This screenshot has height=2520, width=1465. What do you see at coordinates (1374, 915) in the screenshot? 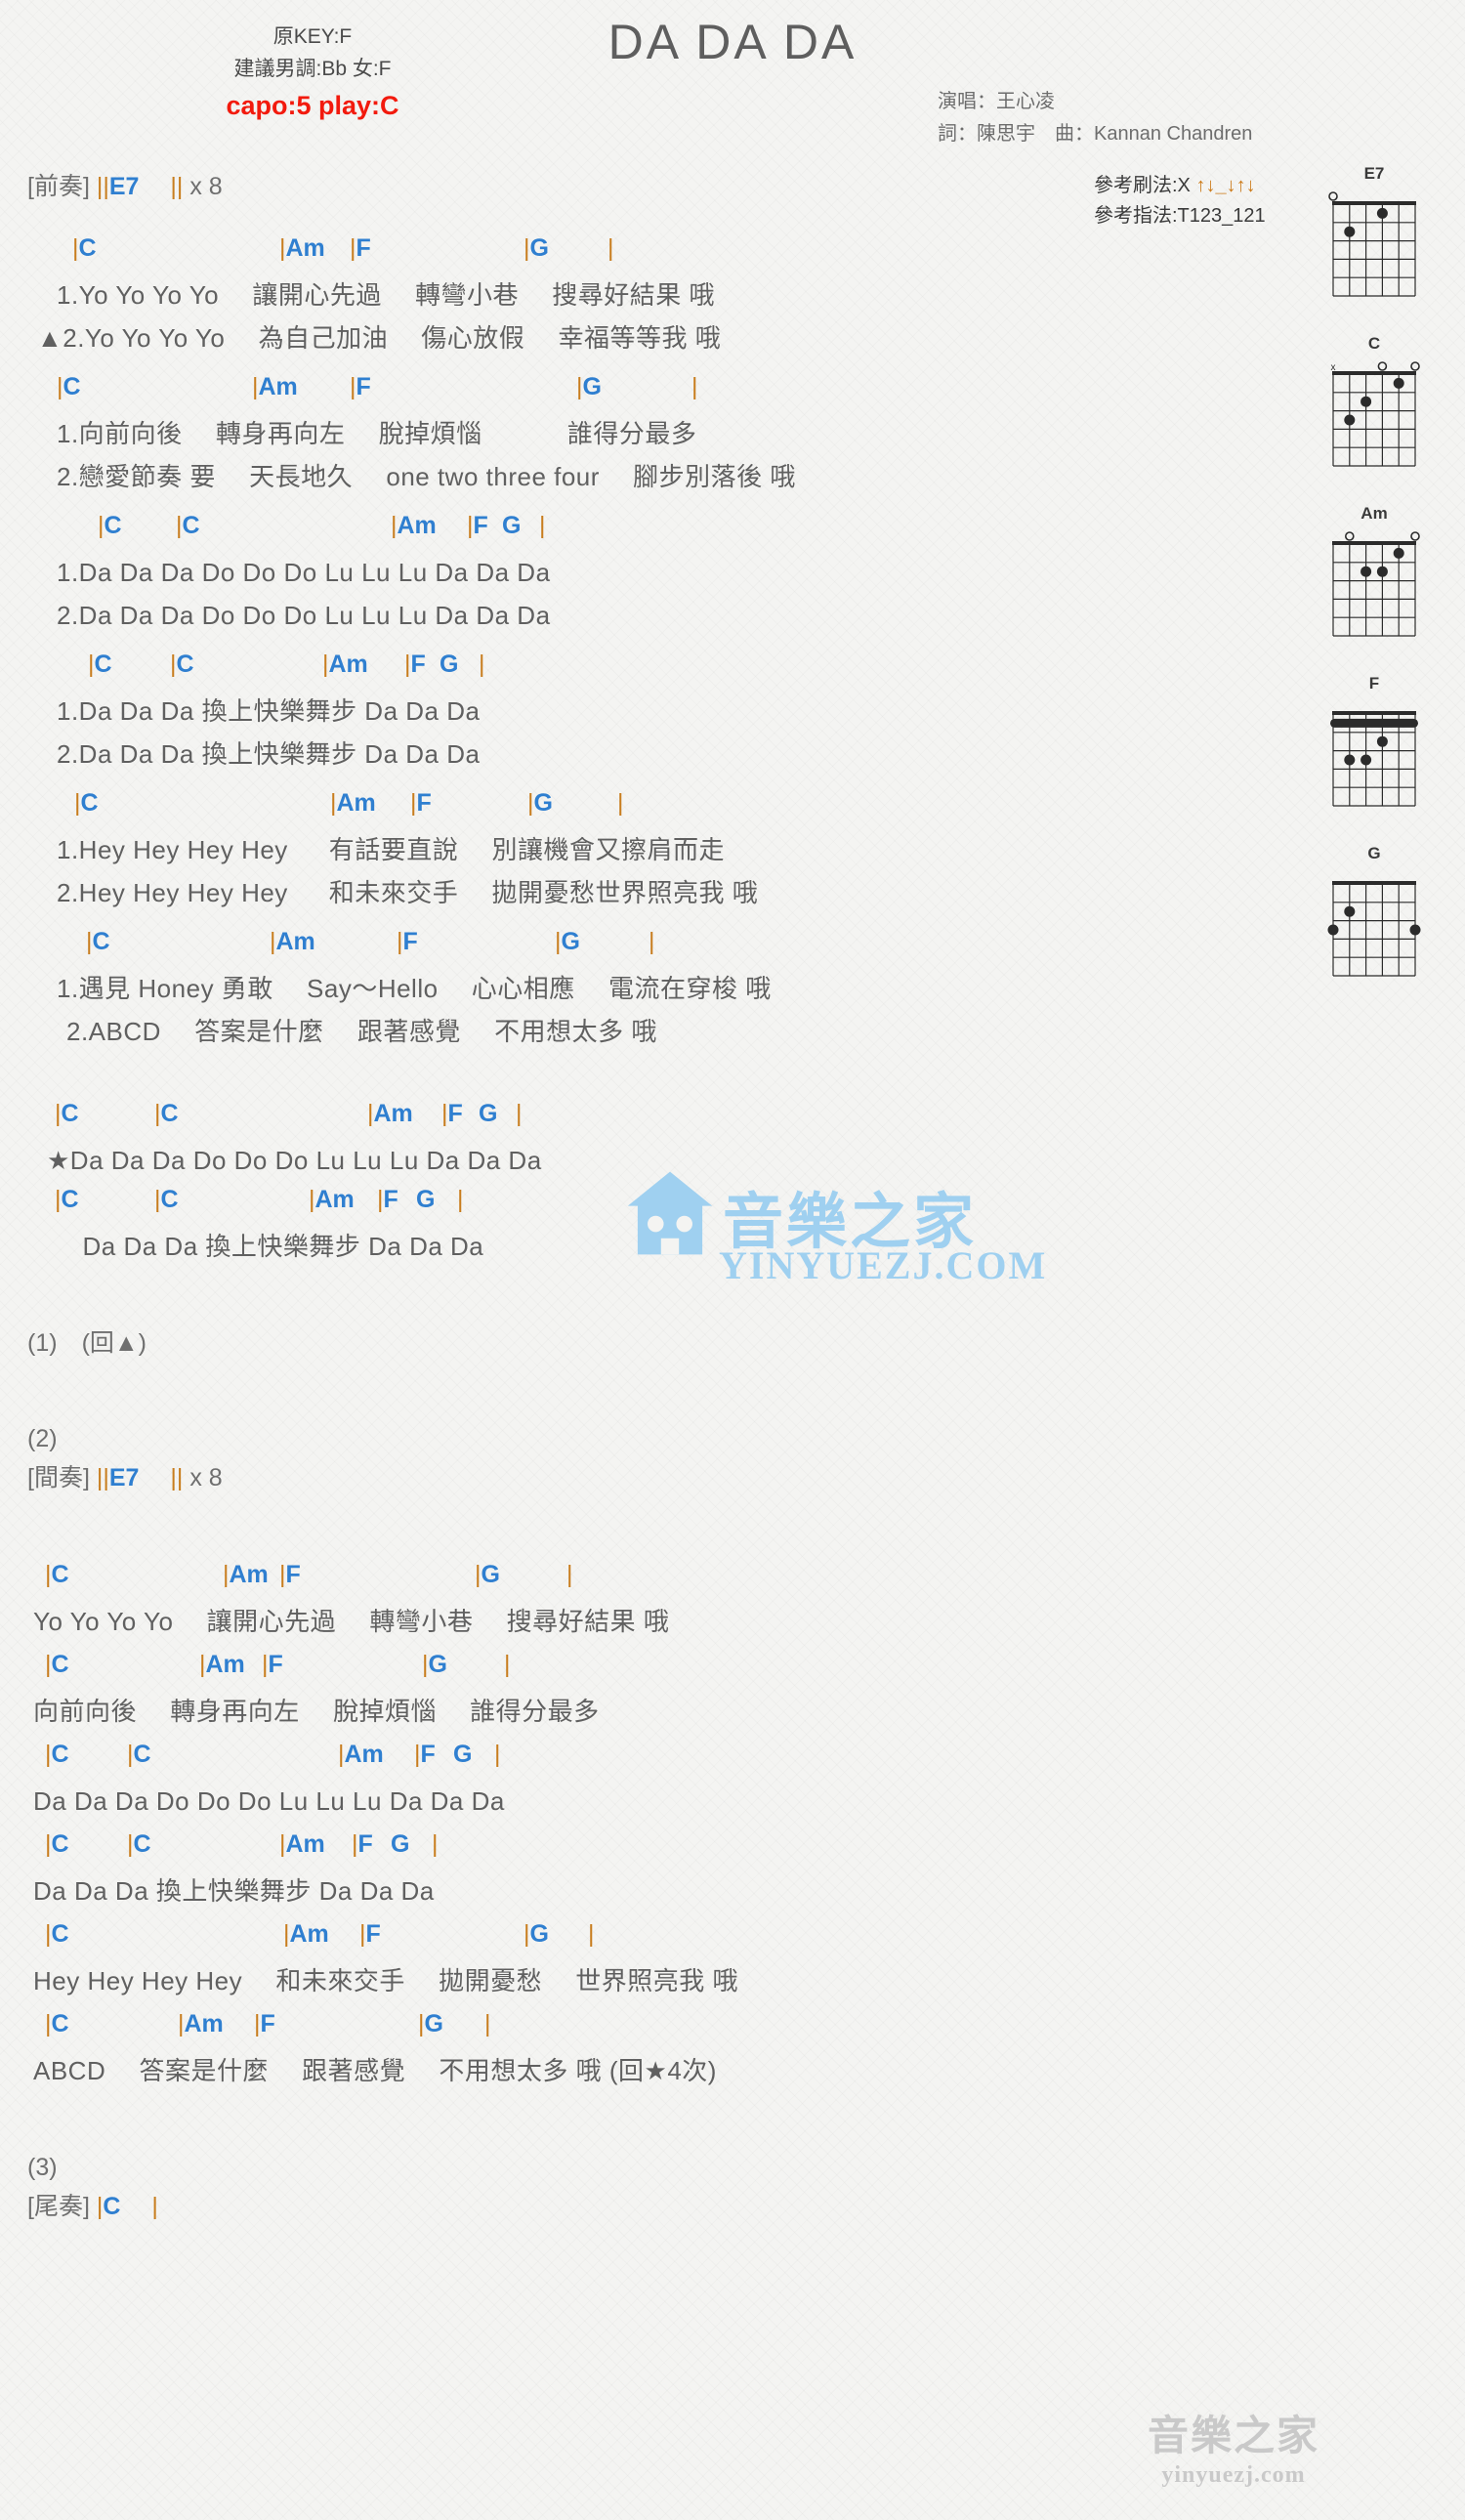
I see `chord-diagram-G: G` at bounding box center [1374, 915].